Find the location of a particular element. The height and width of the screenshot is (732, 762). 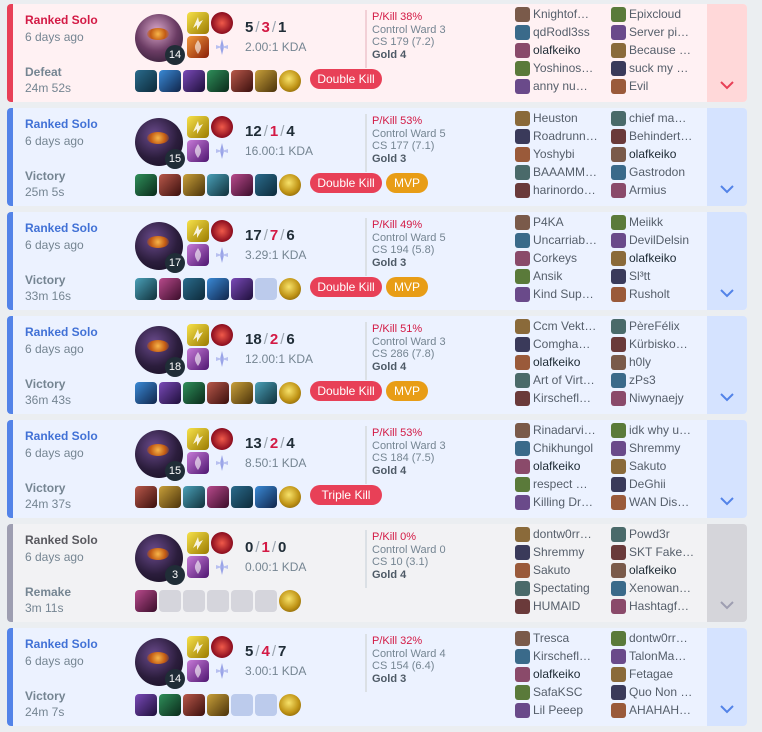

player-row: Evil is located at coordinates (658, 87).